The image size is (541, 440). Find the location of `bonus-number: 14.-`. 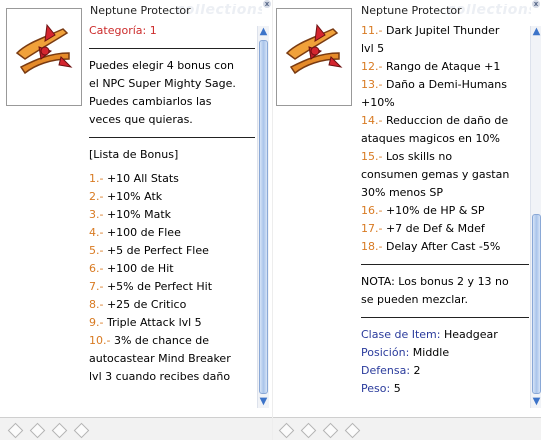

bonus-number: 14.- is located at coordinates (372, 120).